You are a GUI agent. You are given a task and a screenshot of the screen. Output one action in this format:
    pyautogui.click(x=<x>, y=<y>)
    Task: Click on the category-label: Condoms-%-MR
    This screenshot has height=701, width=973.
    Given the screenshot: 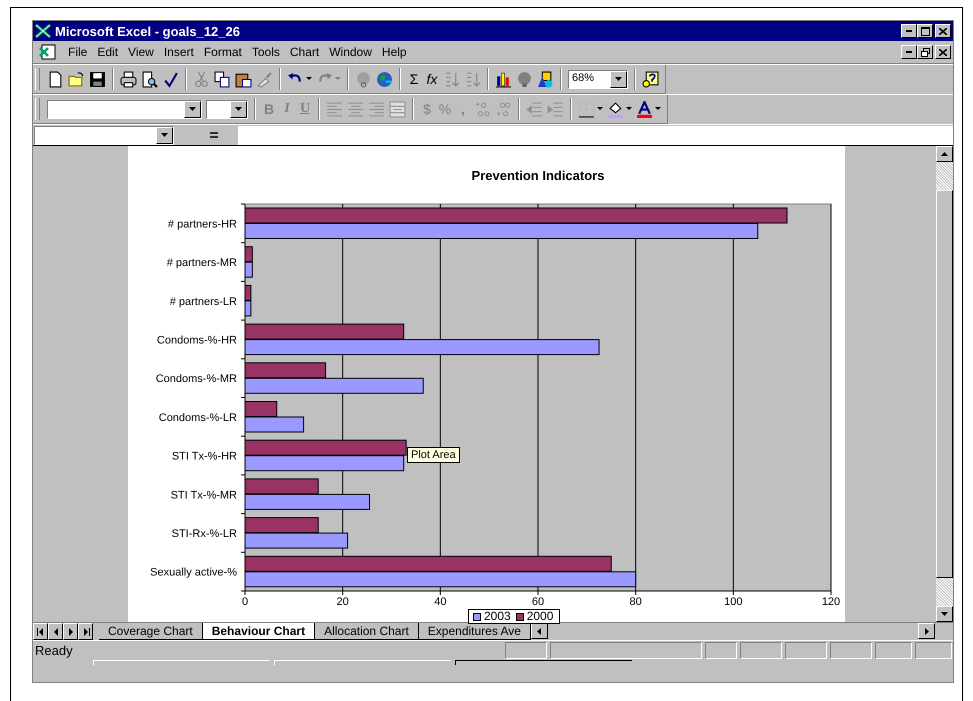 What is the action you would take?
    pyautogui.click(x=196, y=379)
    